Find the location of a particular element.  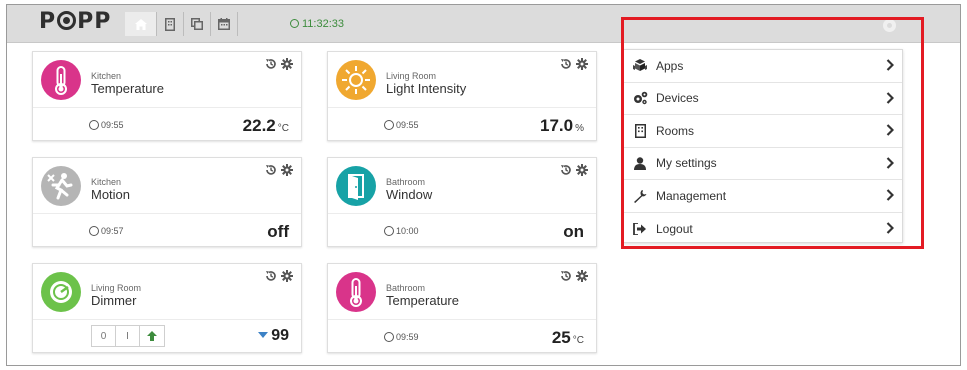

gears-icon is located at coordinates (640, 98).